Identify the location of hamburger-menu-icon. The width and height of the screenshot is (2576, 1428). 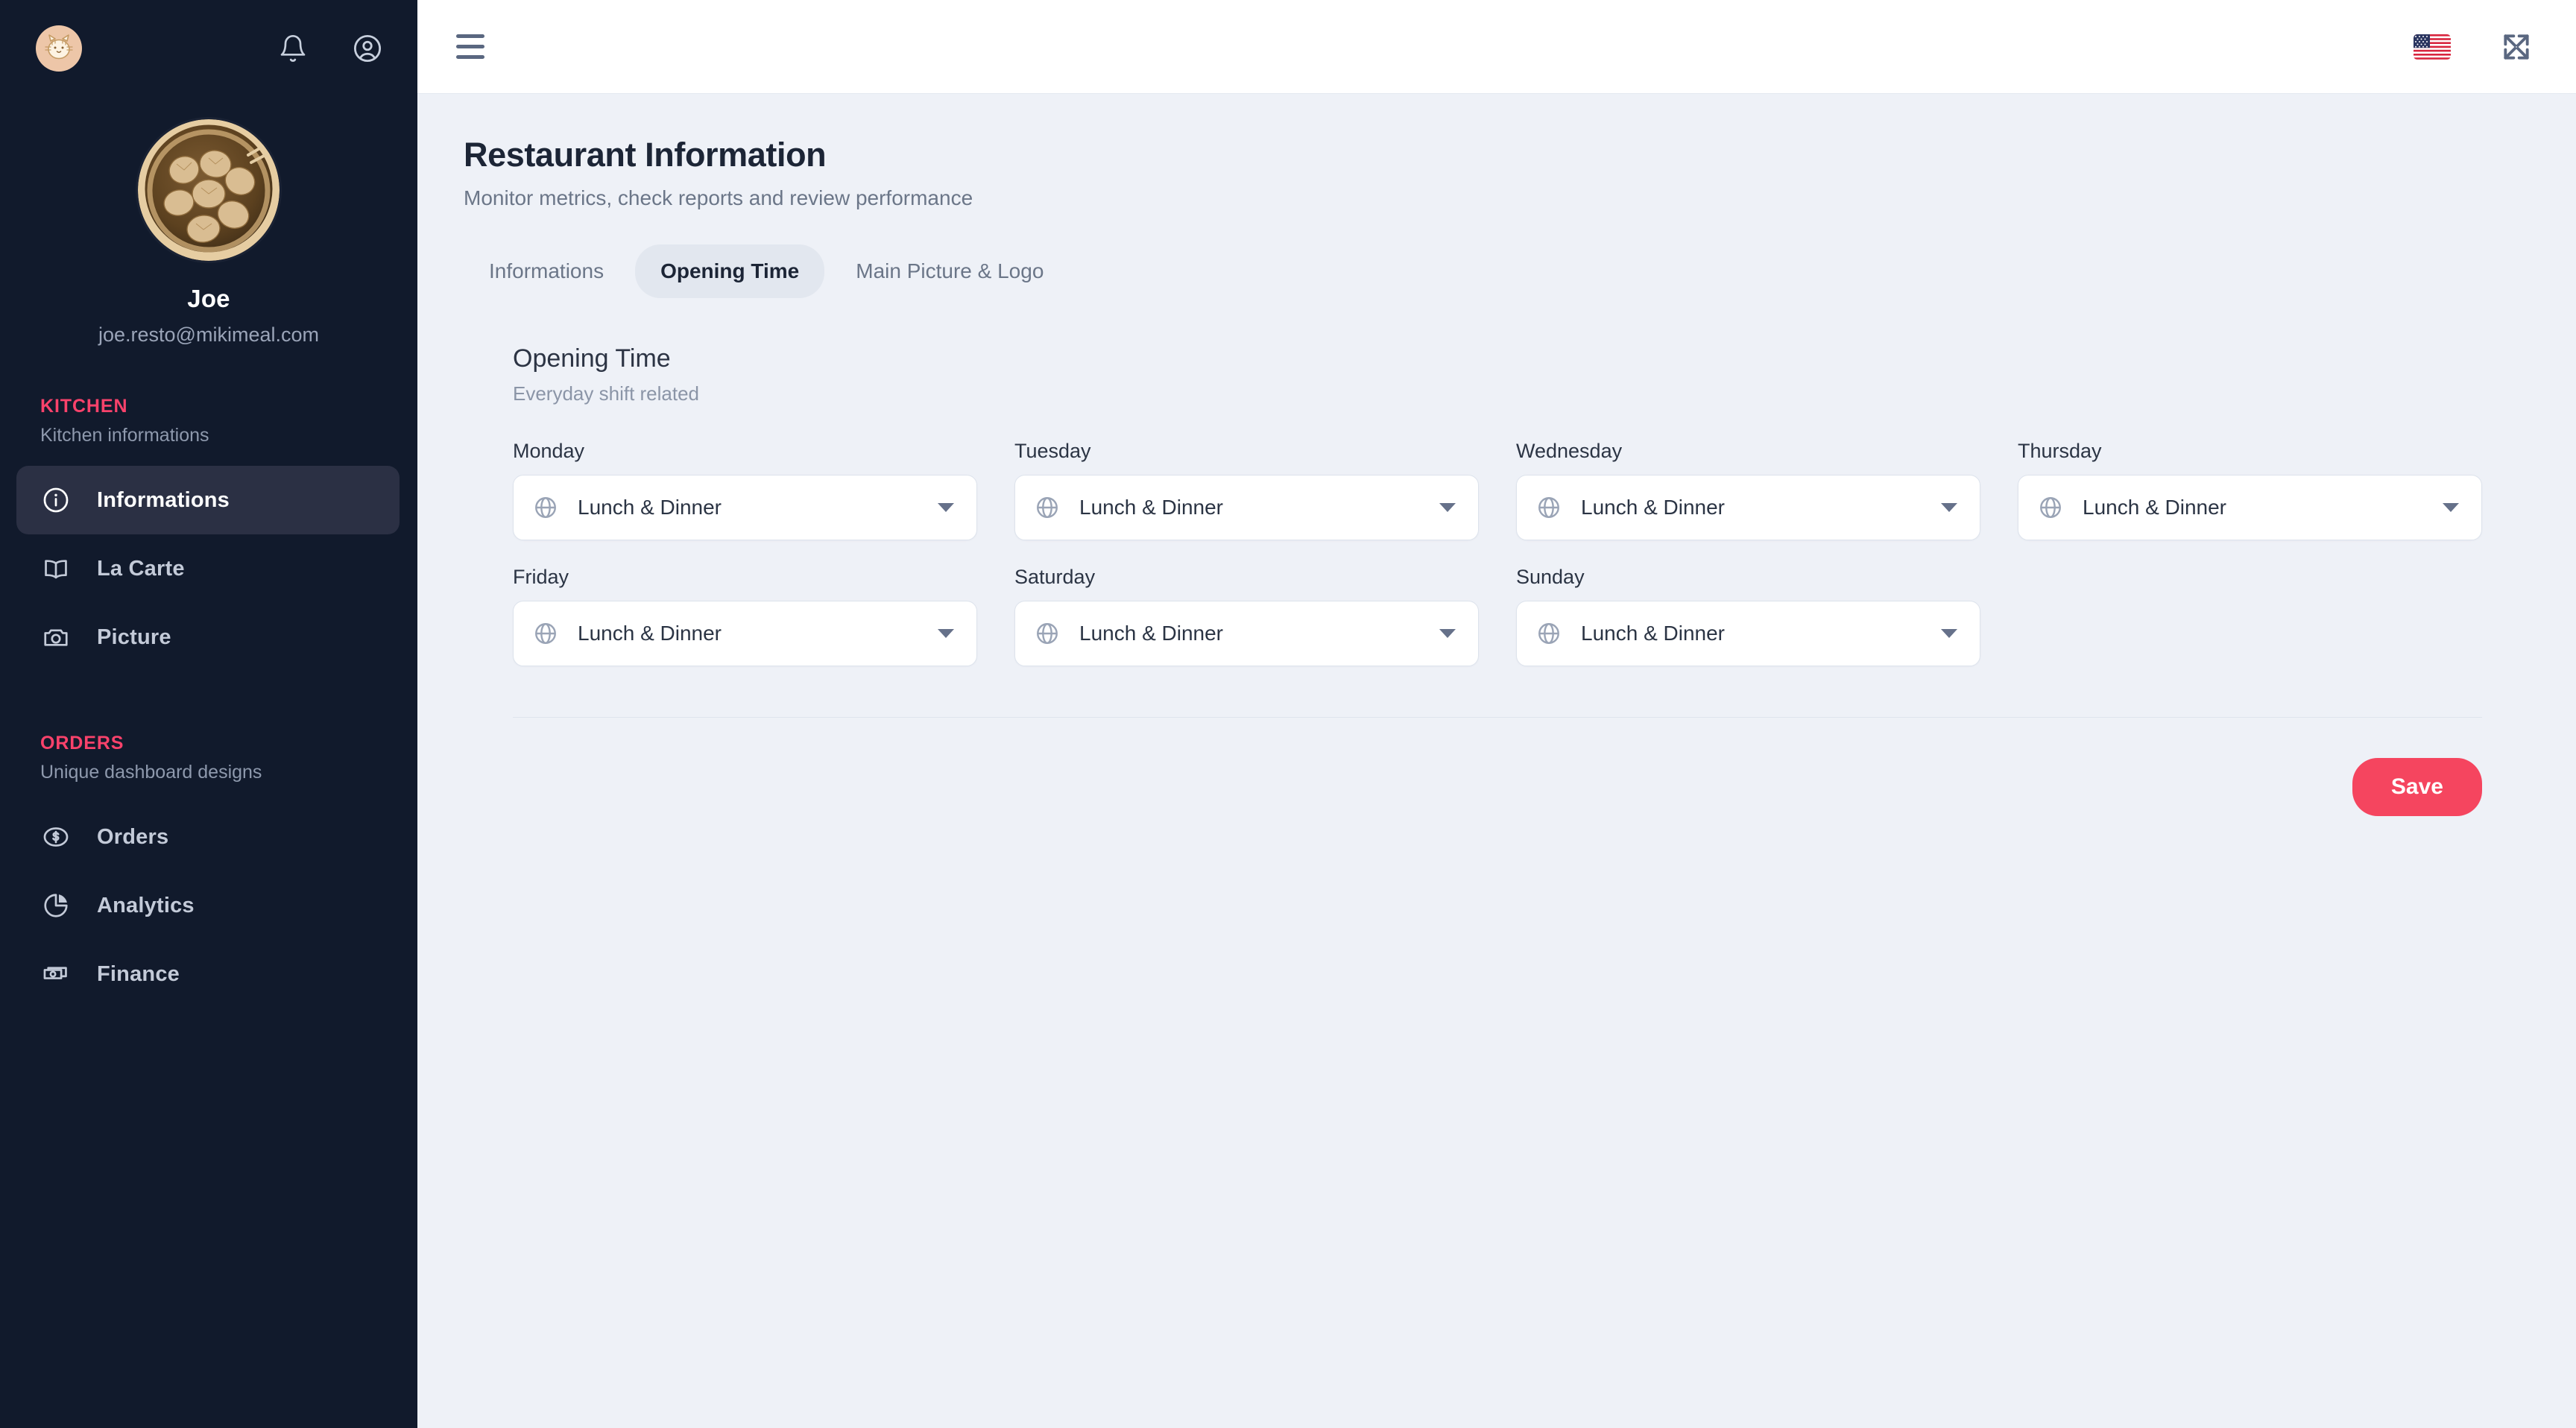
(476, 47).